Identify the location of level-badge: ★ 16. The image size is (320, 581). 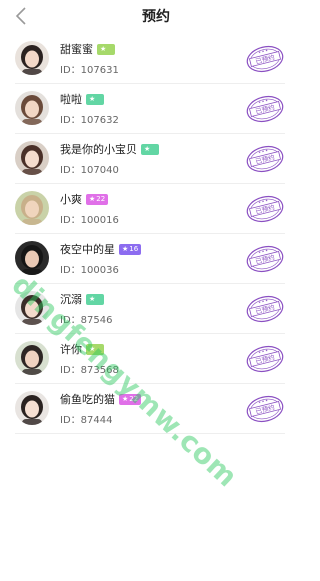
(130, 249).